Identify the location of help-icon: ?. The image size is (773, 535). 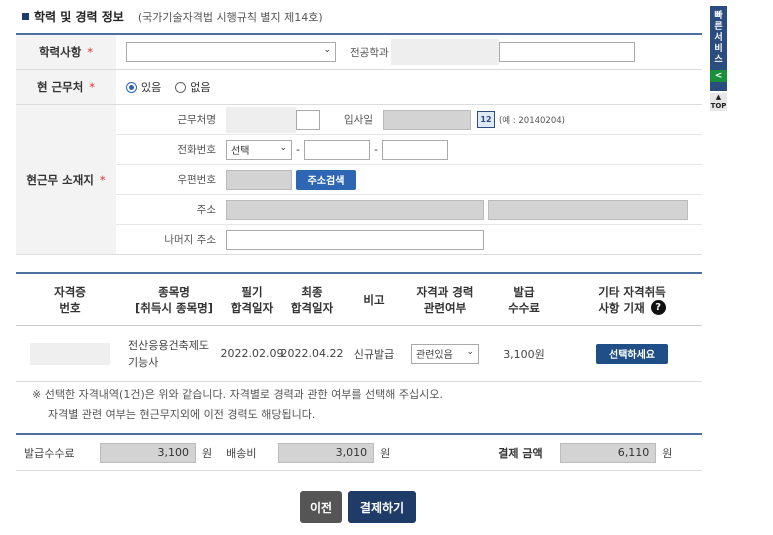
(658, 307).